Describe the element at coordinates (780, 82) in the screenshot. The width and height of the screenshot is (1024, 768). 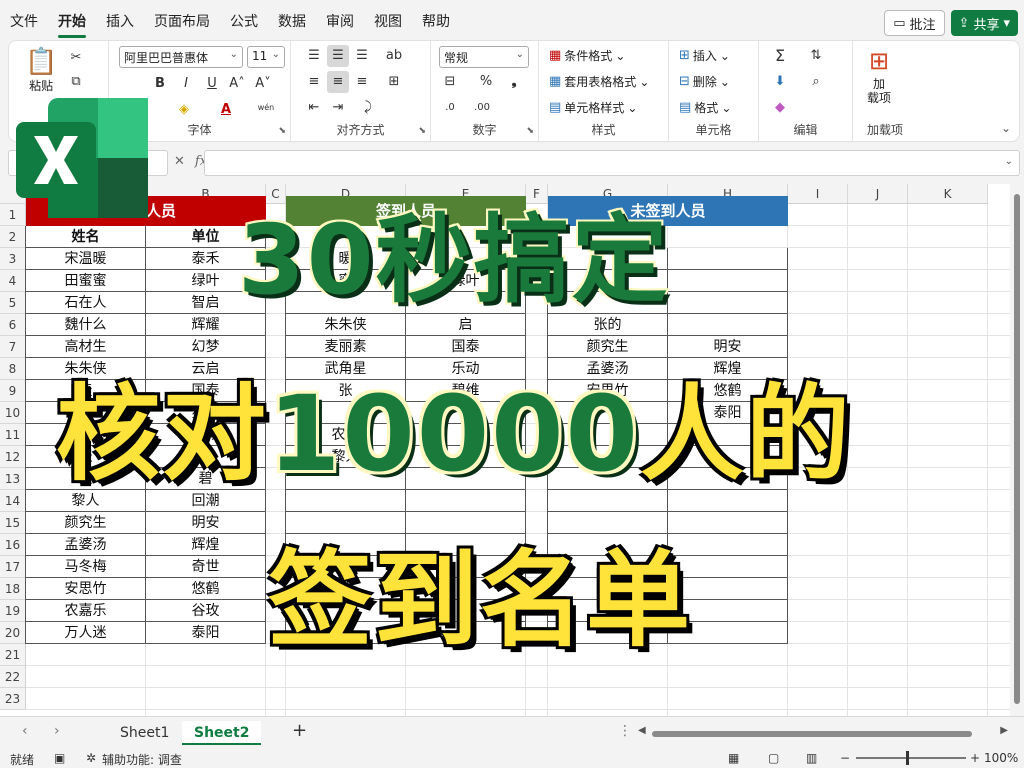
I see `fill-icon: ⬇` at that location.